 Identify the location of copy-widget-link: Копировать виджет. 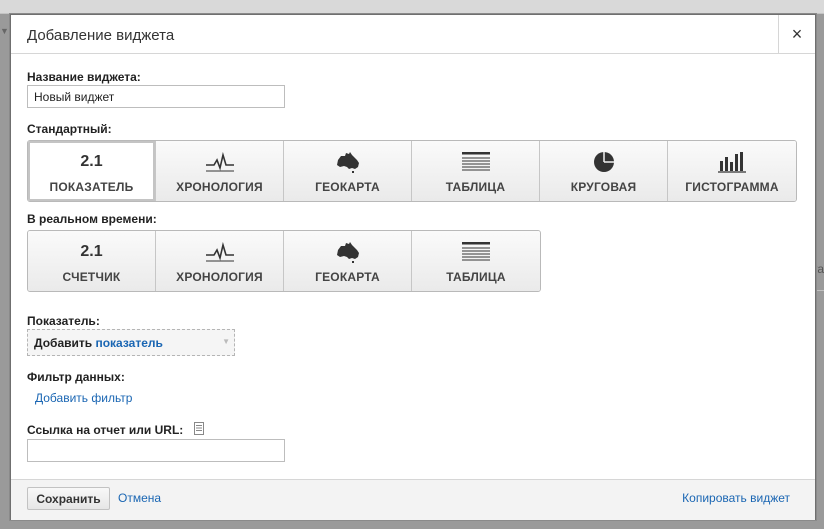
(736, 498).